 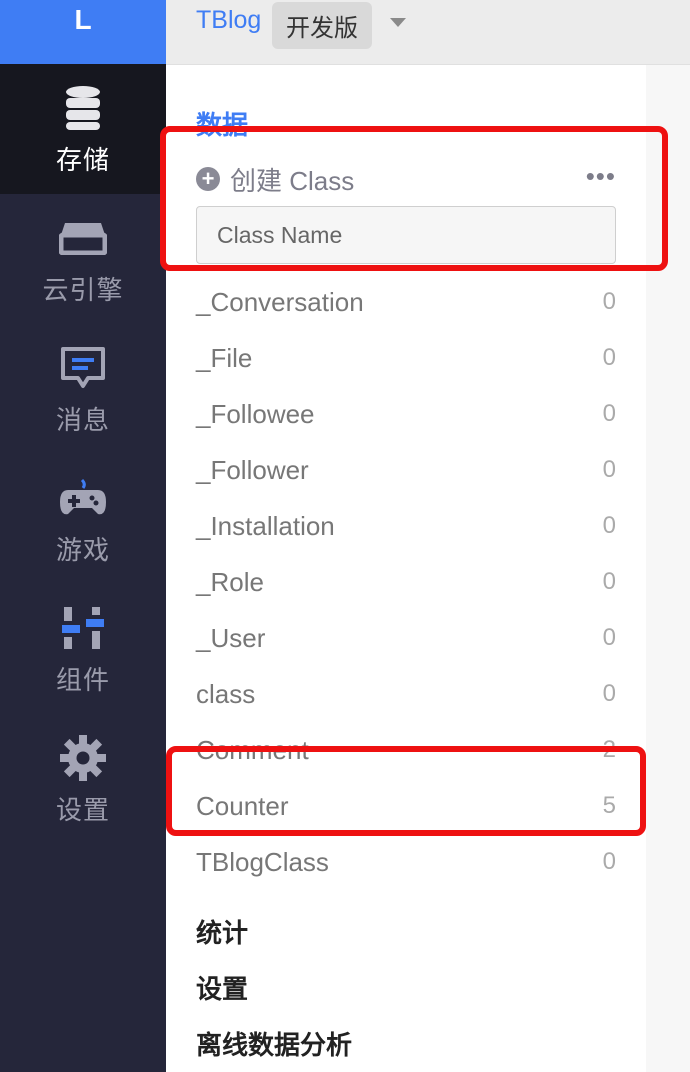 What do you see at coordinates (82, 159) in the screenshot?
I see `nav-label: 存储` at bounding box center [82, 159].